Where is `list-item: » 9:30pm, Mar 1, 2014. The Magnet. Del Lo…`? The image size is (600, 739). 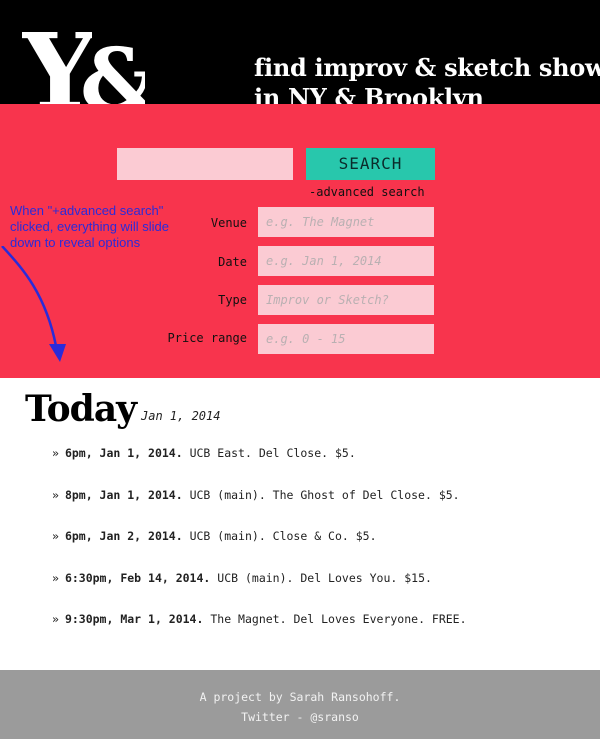 list-item: » 9:30pm, Mar 1, 2014. The Magnet. Del Lo… is located at coordinates (259, 633).